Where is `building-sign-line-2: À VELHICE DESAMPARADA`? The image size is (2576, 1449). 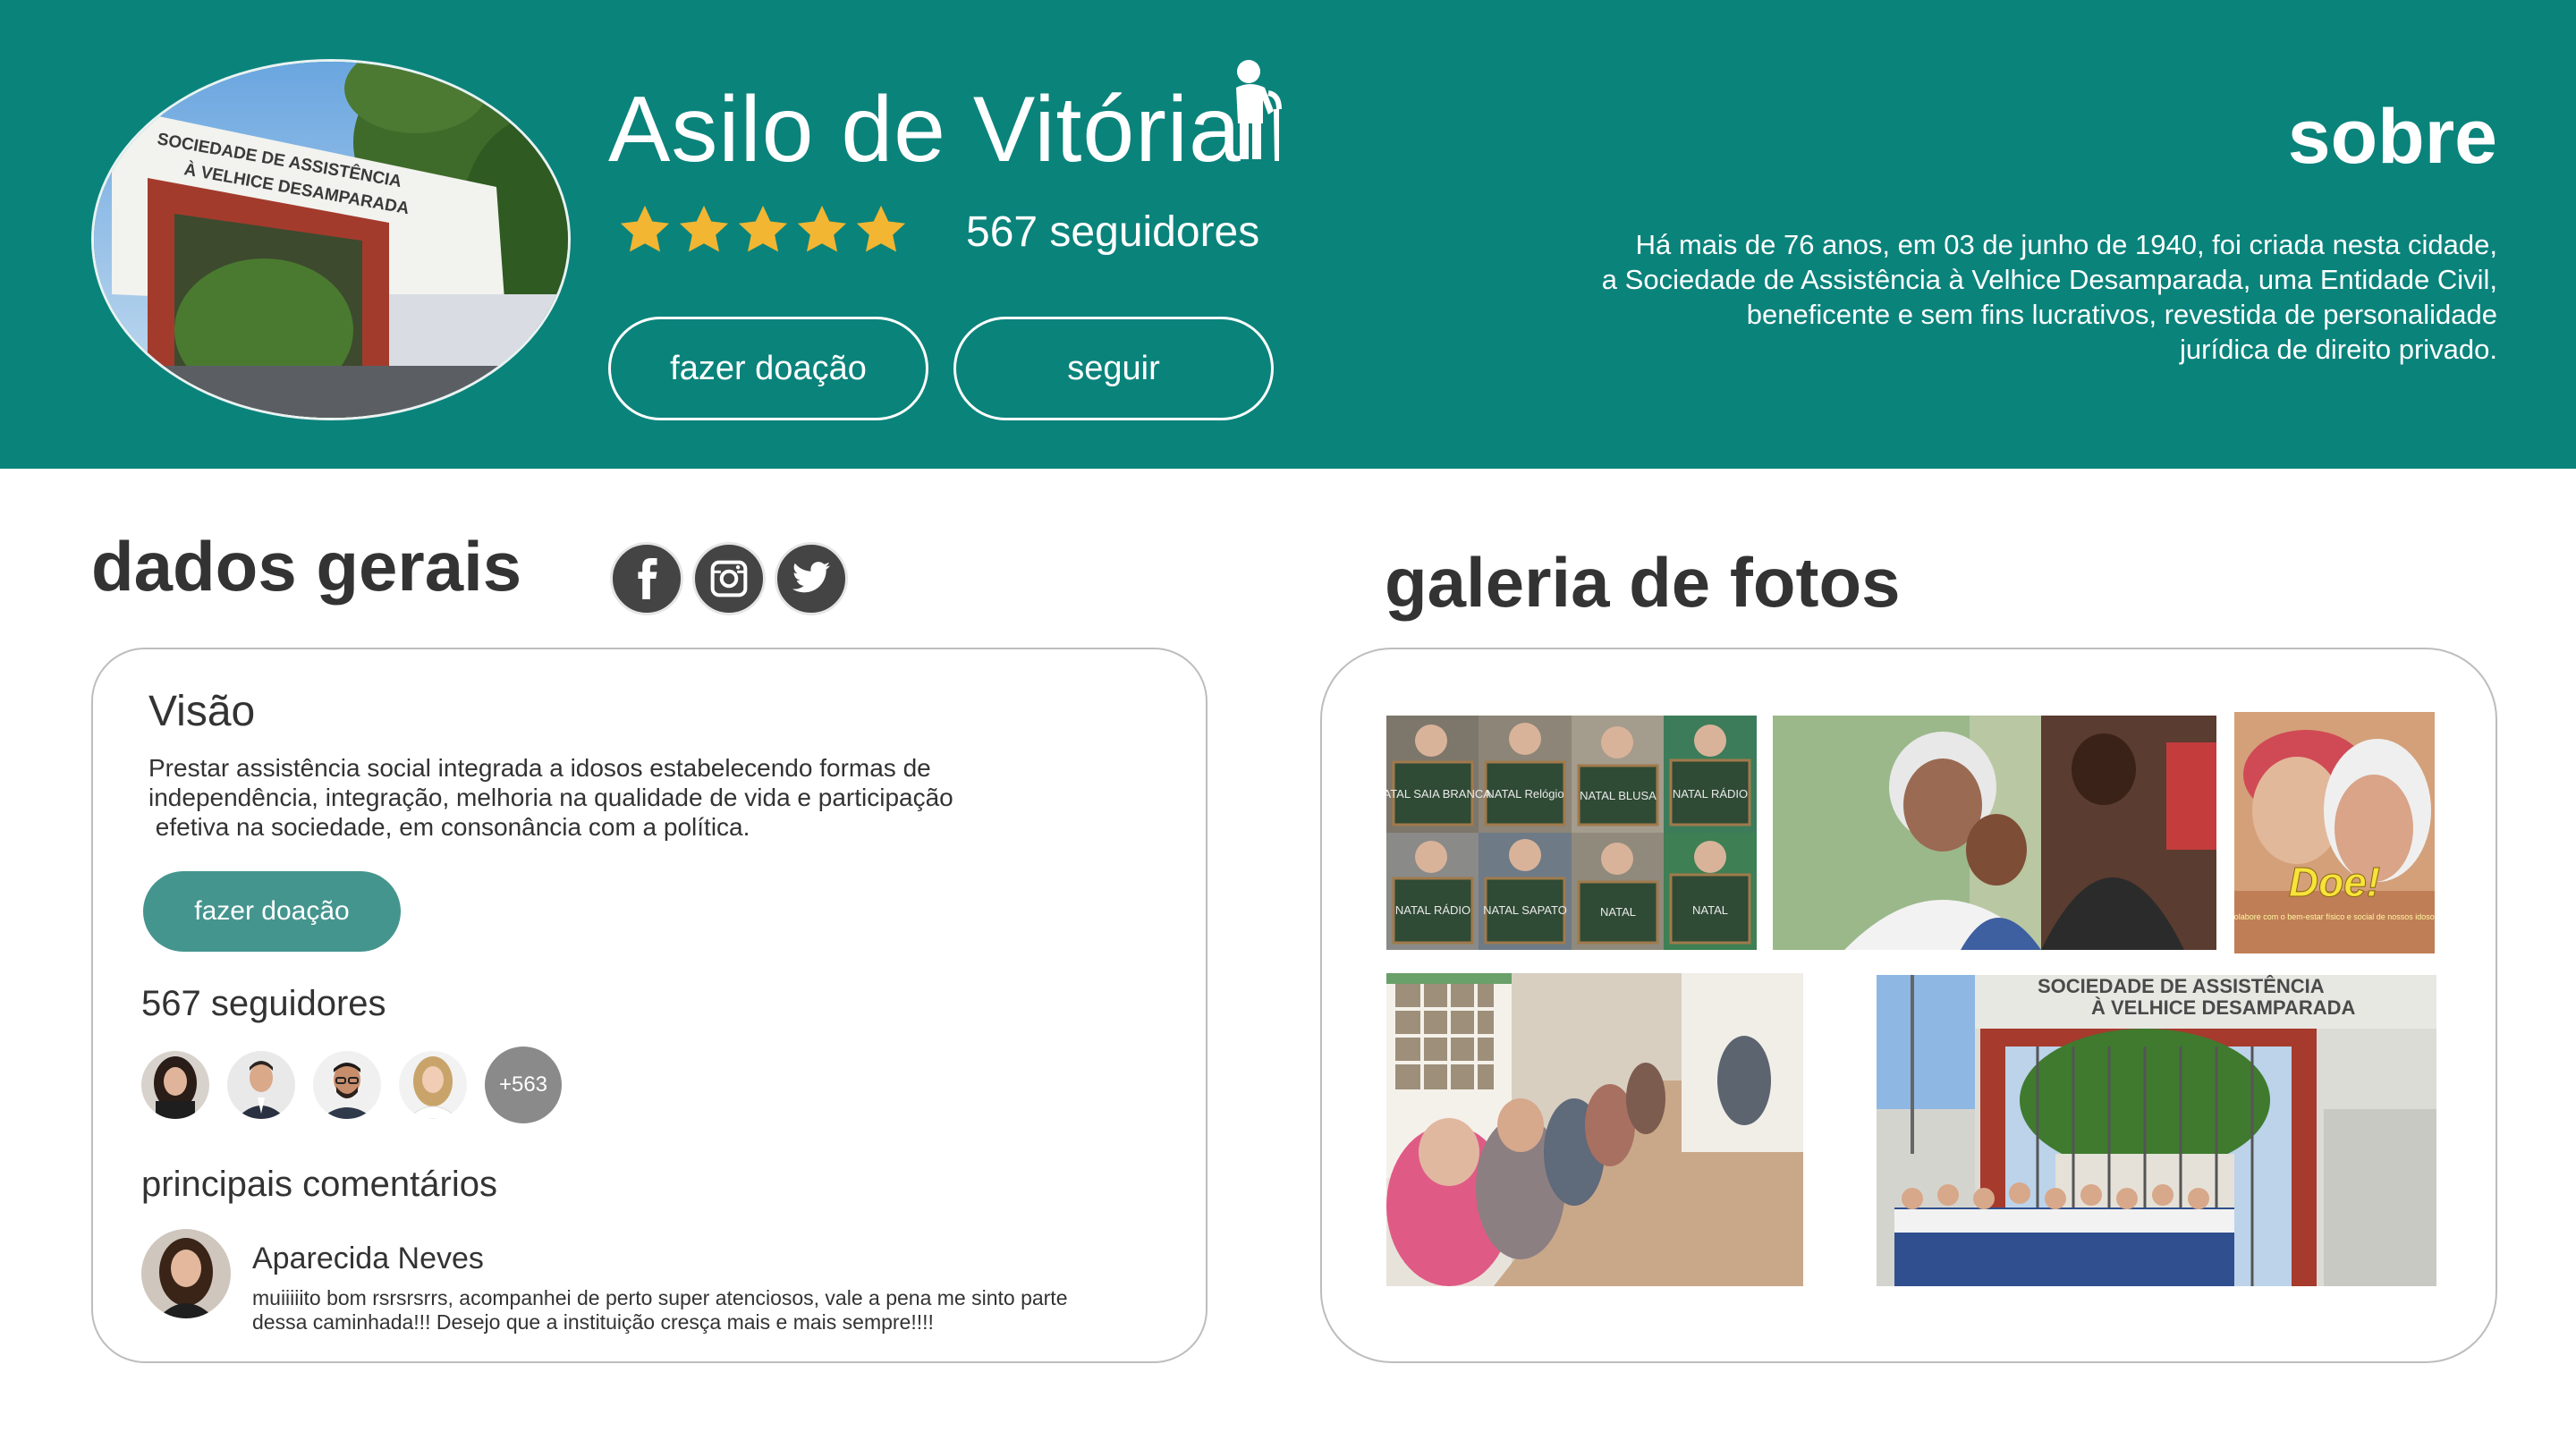 building-sign-line-2: À VELHICE DESAMPARADA is located at coordinates (2223, 1007).